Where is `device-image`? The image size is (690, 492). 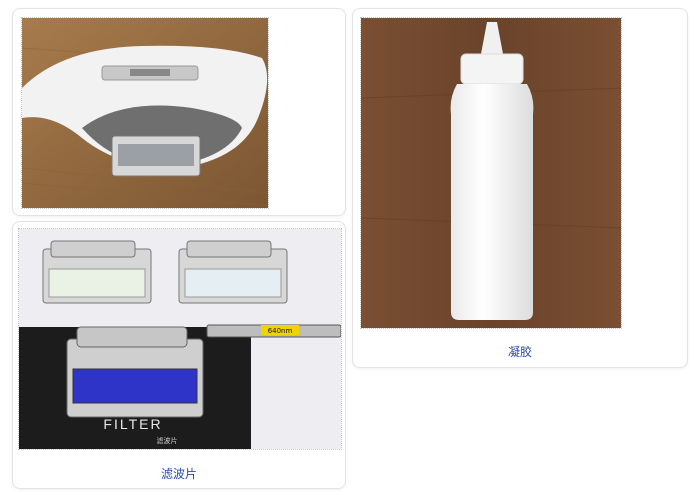 device-image is located at coordinates (145, 113).